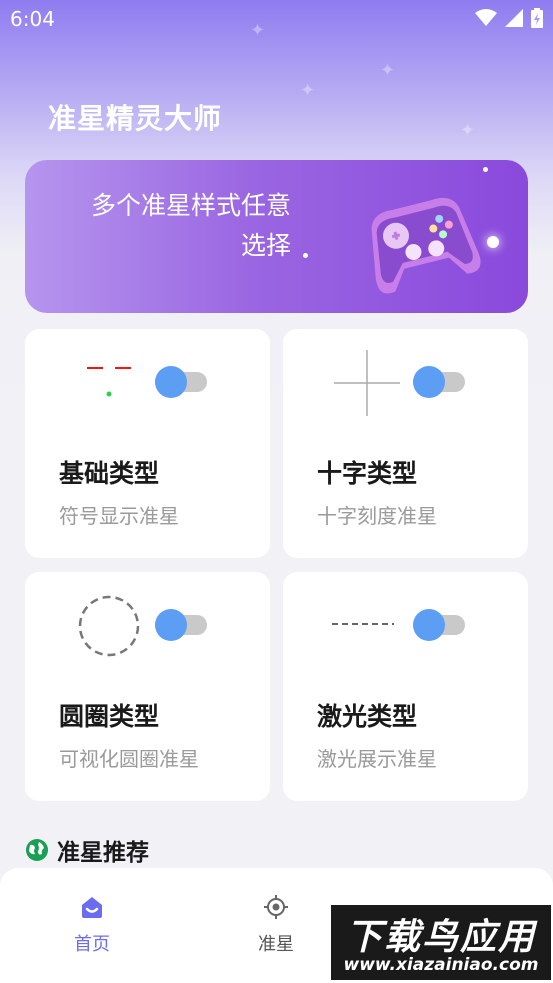 This screenshot has height=983, width=553. What do you see at coordinates (32, 19) in the screenshot?
I see `status-time: 6:04` at bounding box center [32, 19].